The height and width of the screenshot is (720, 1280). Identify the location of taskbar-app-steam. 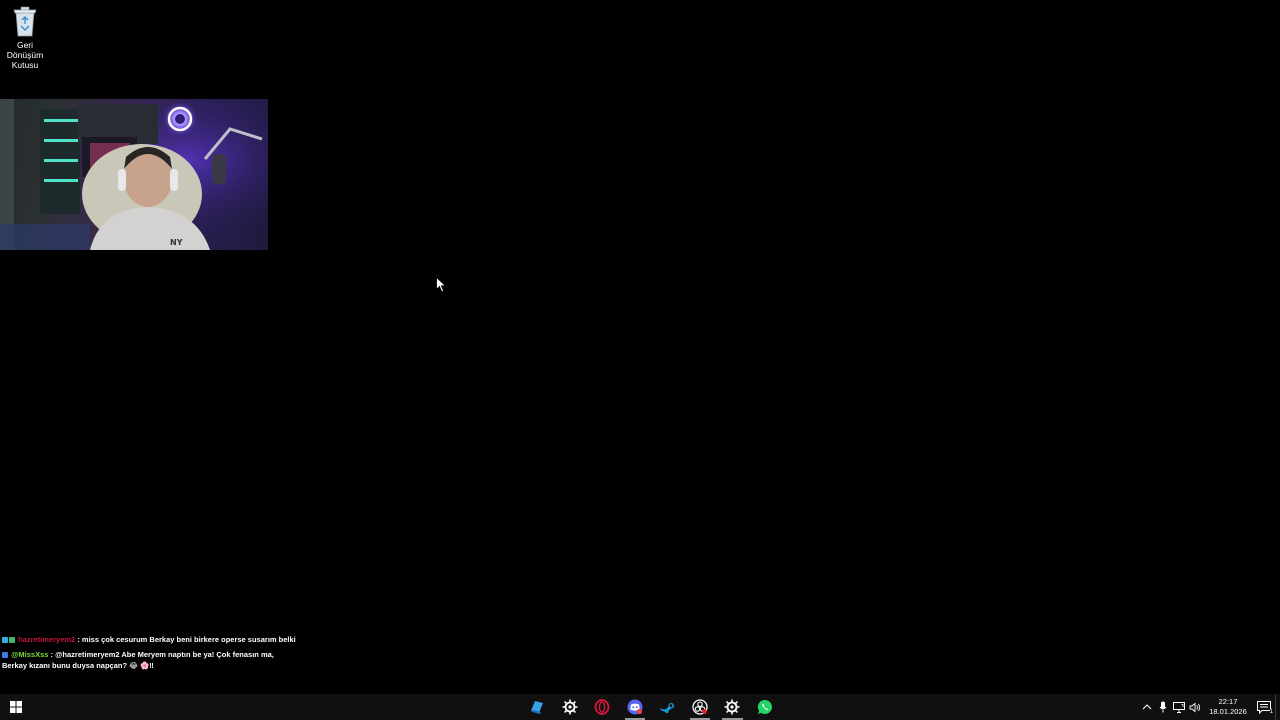
(667, 707).